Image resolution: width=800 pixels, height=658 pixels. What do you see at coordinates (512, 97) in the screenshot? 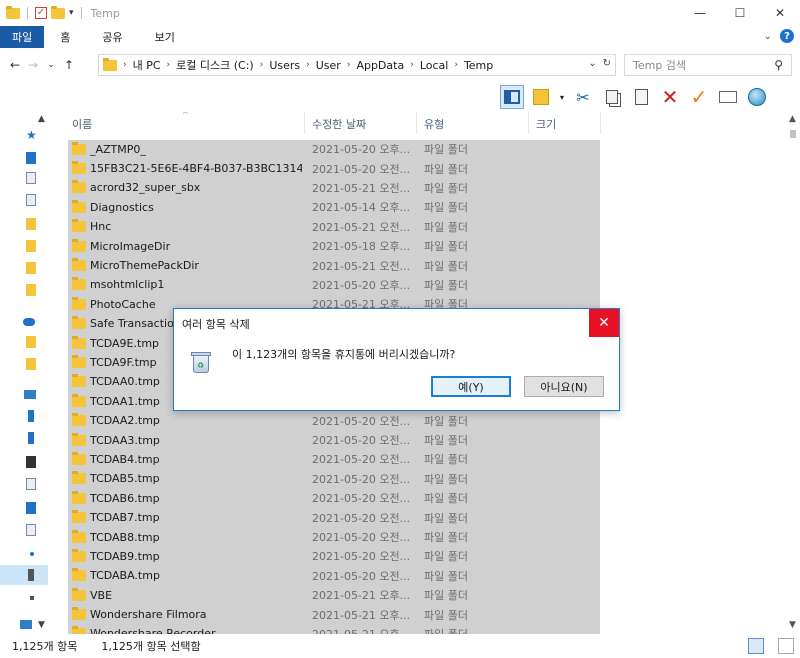
I see `preview-pane-button` at bounding box center [512, 97].